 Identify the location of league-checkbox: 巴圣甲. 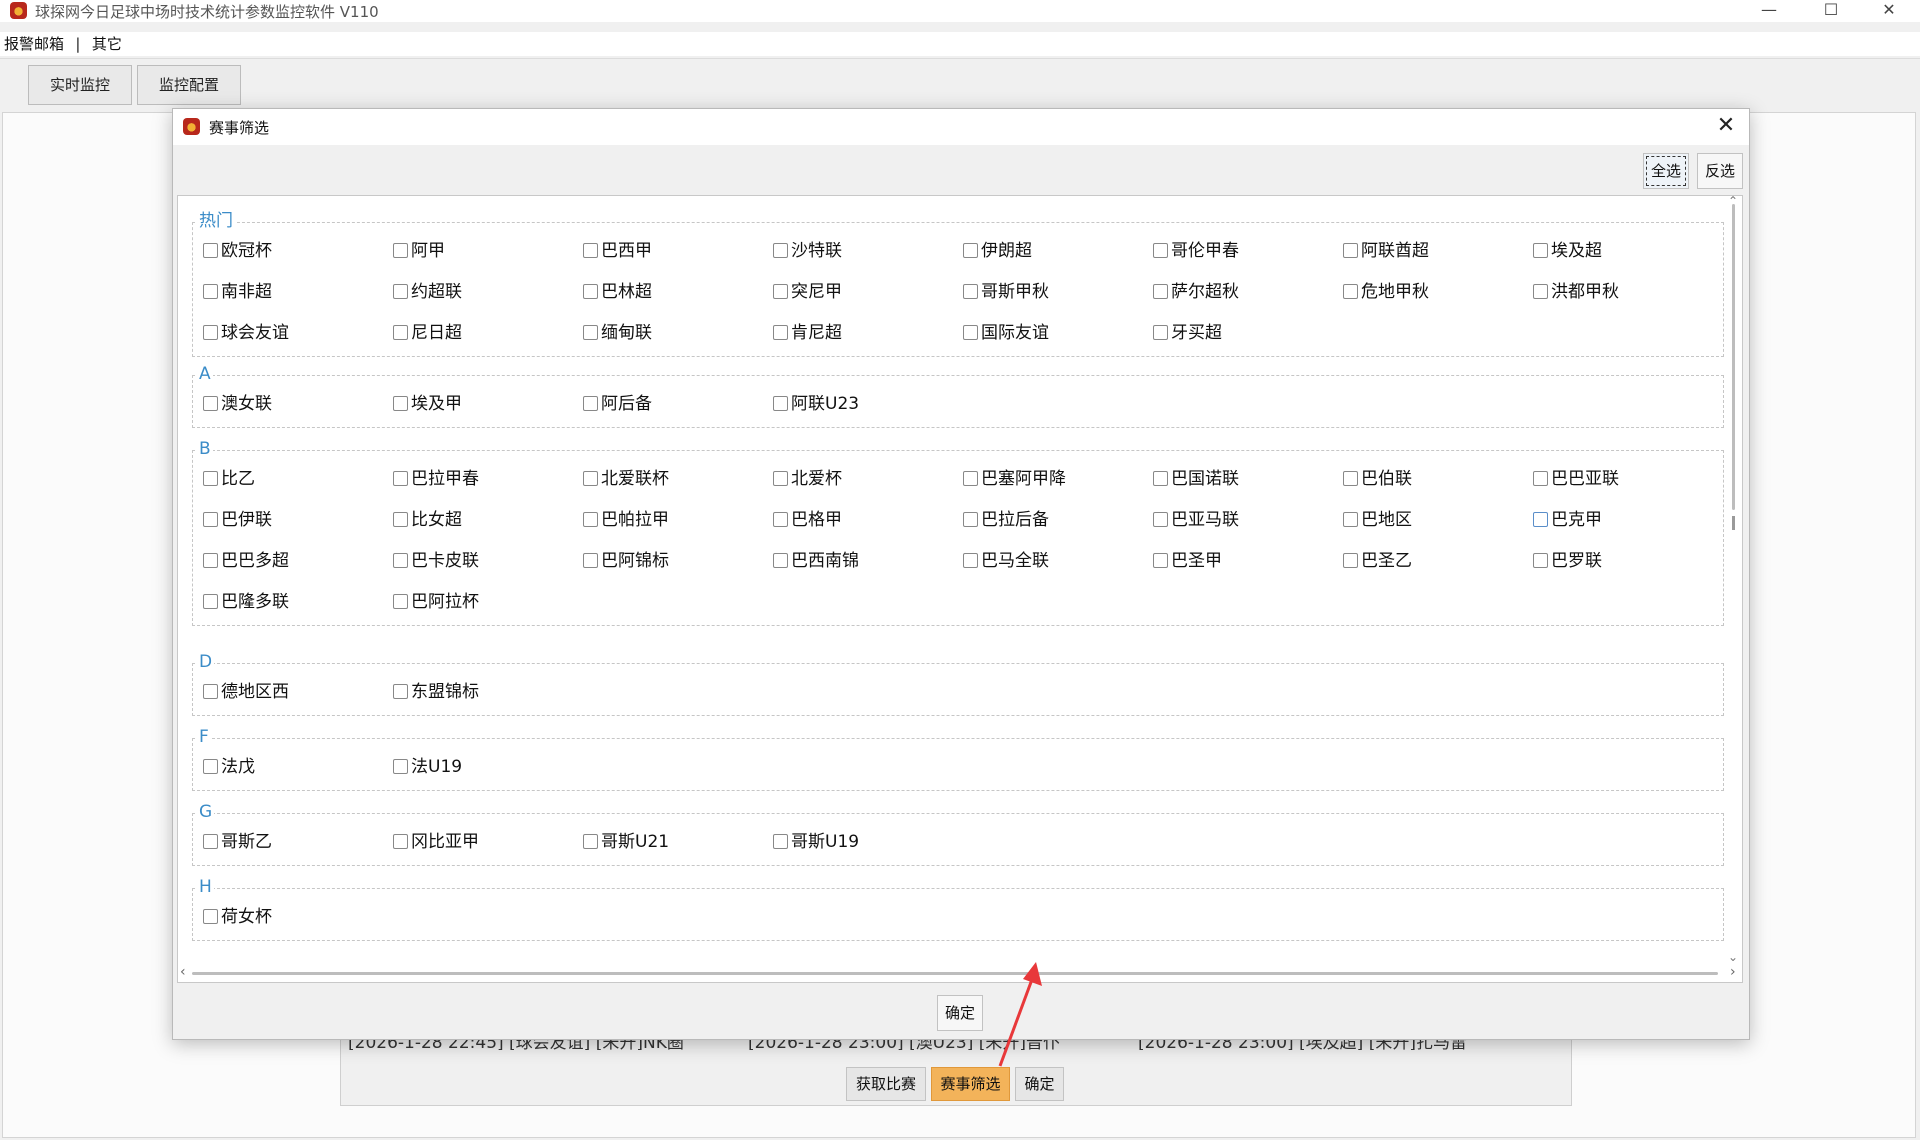
(1187, 561).